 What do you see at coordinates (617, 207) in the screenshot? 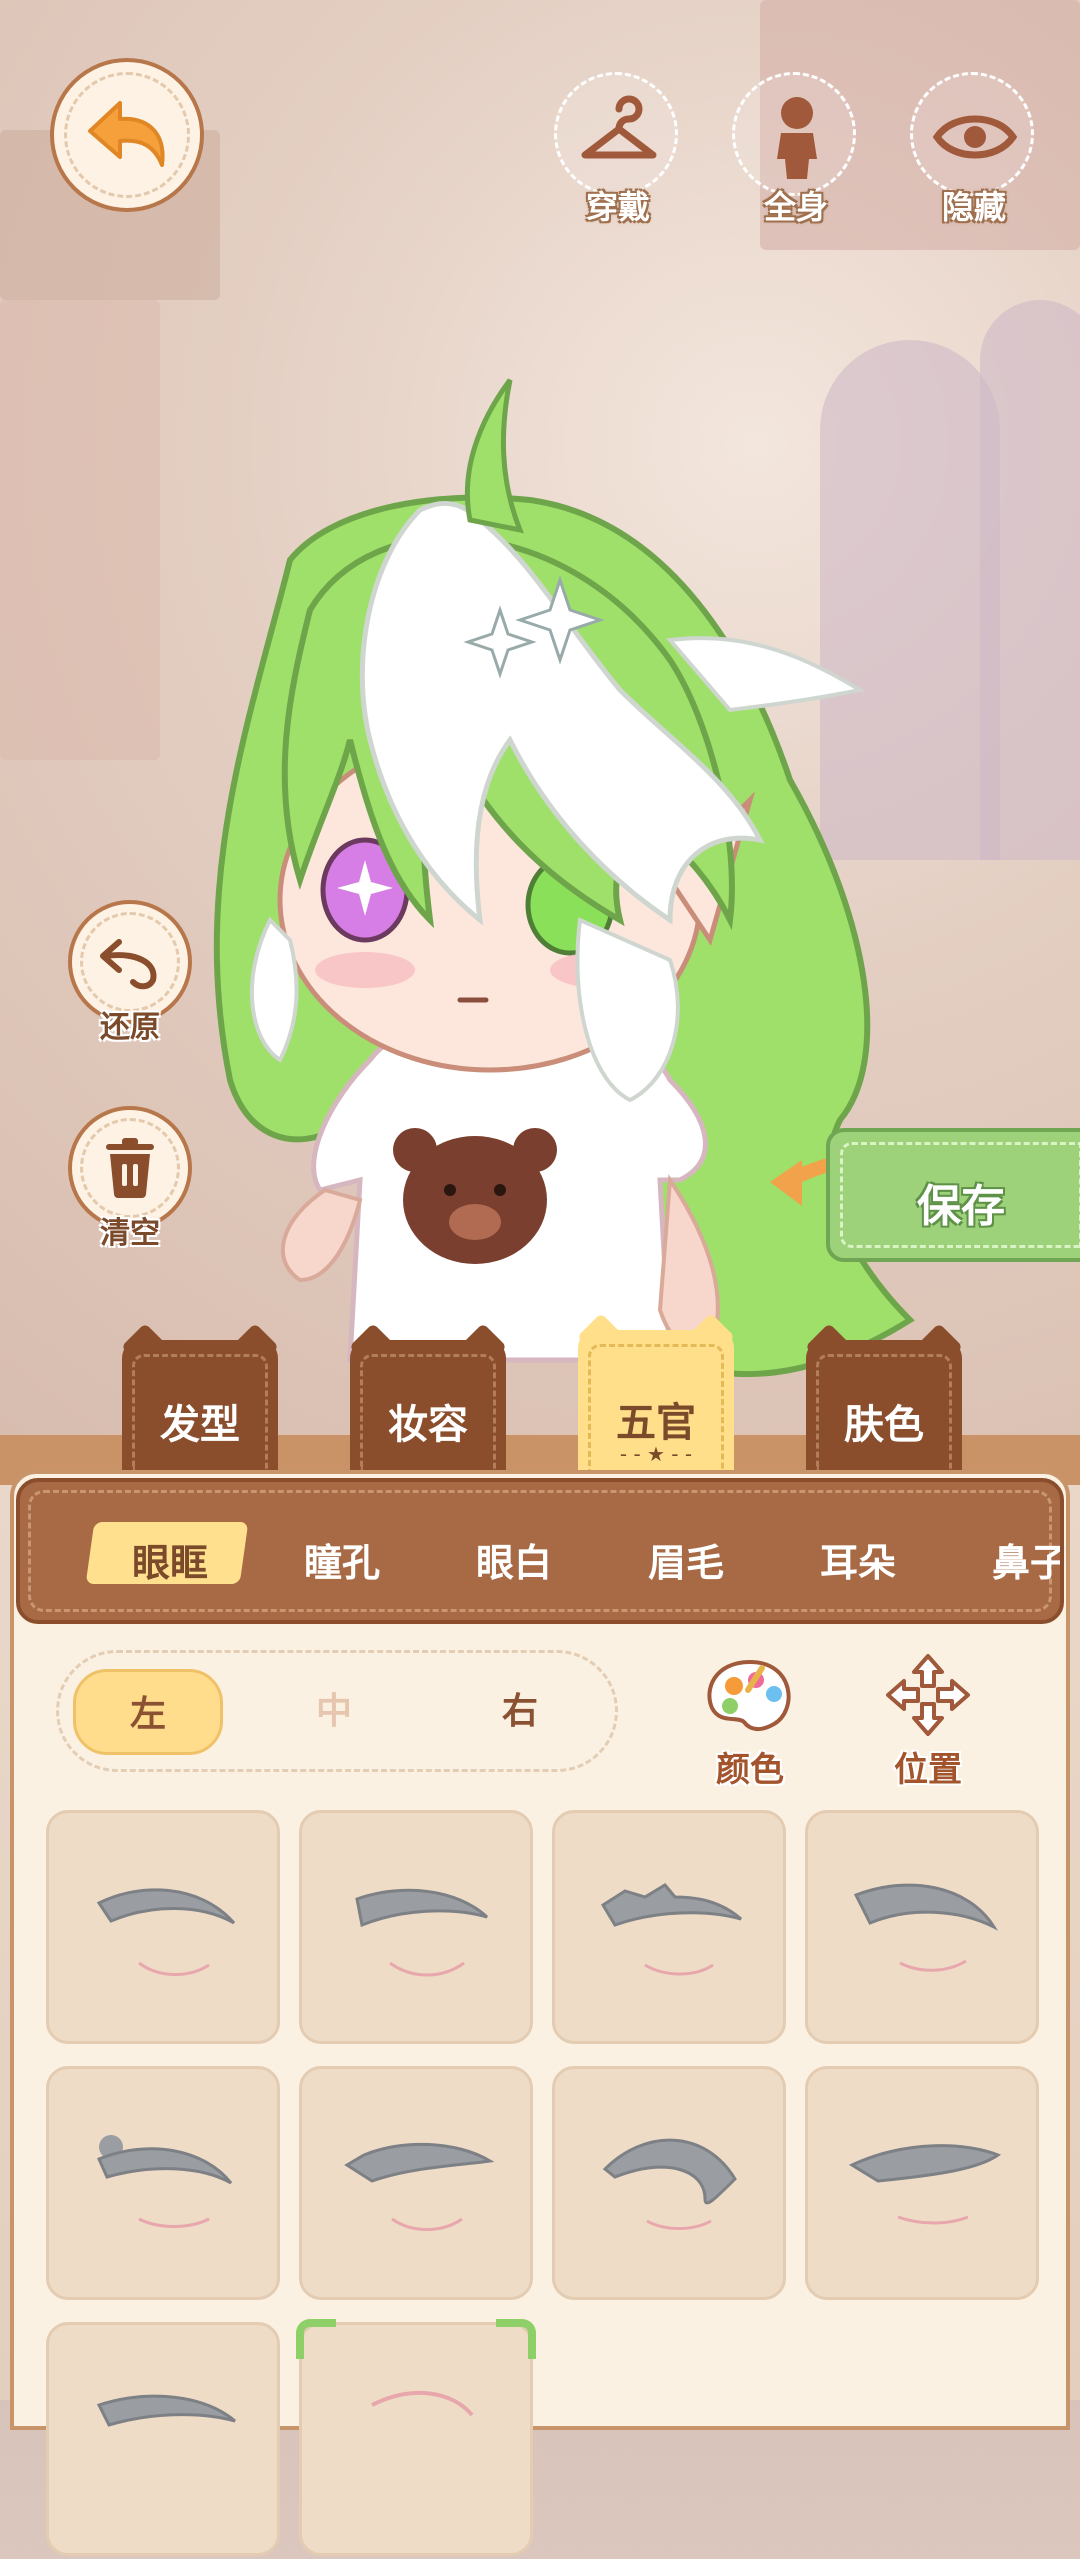
I see `wear-label: 穿戴` at bounding box center [617, 207].